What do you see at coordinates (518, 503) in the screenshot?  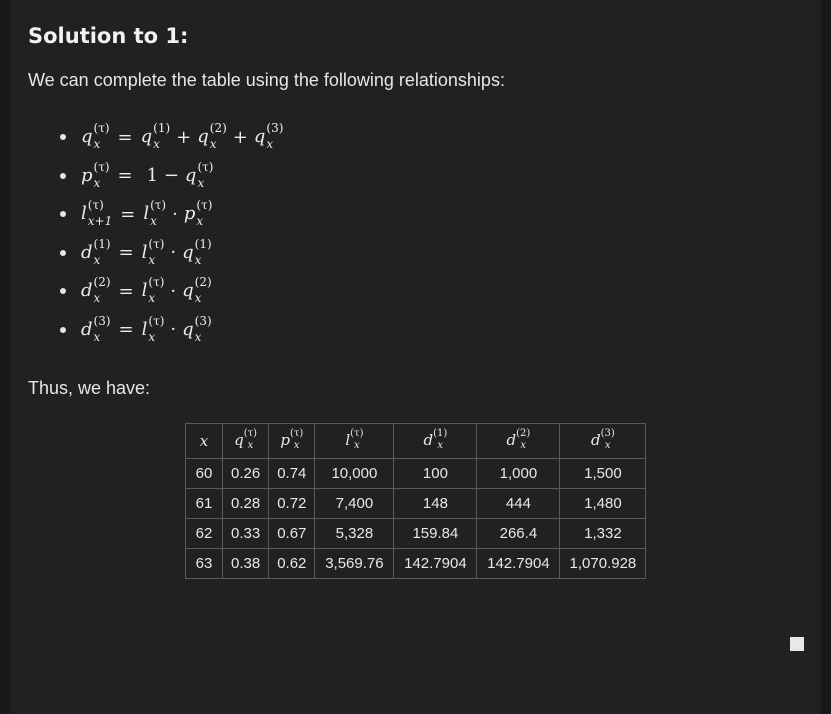 I see `table-cell: 444` at bounding box center [518, 503].